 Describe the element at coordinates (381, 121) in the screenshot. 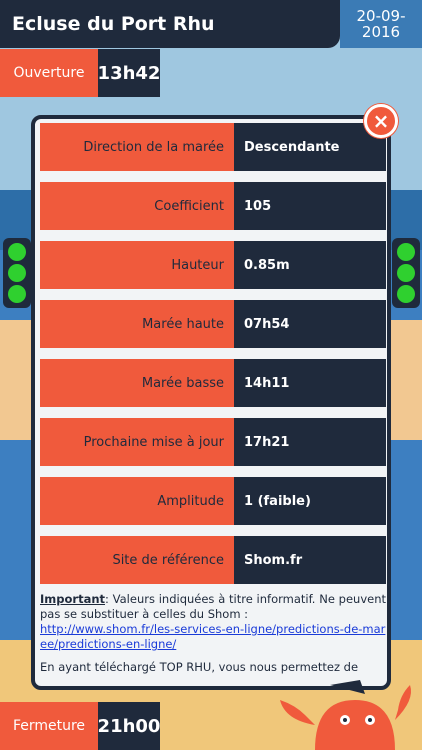

I see `close-icon: ×` at that location.